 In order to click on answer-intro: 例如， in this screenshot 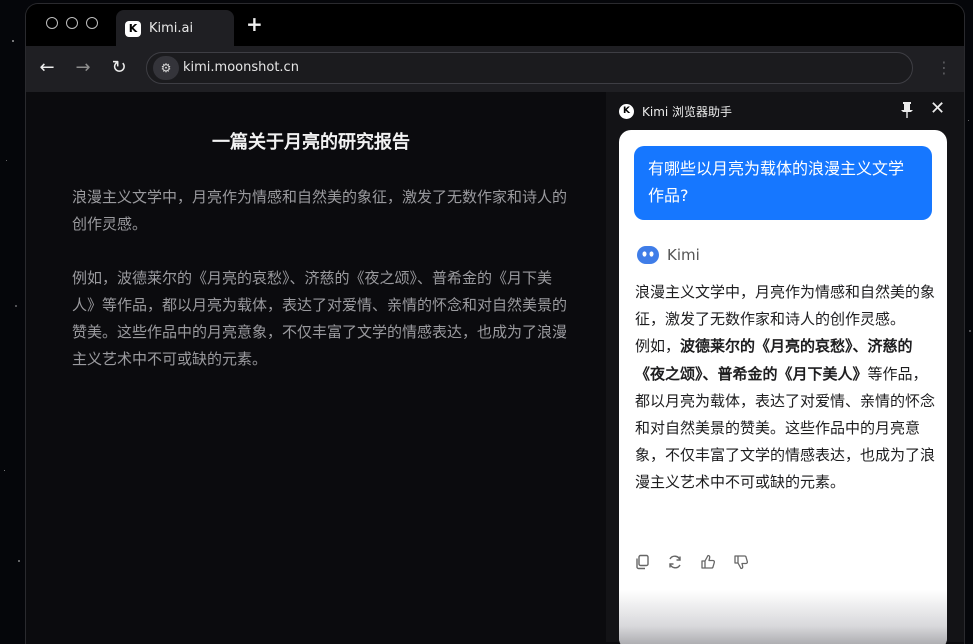, I will do `click(658, 346)`.